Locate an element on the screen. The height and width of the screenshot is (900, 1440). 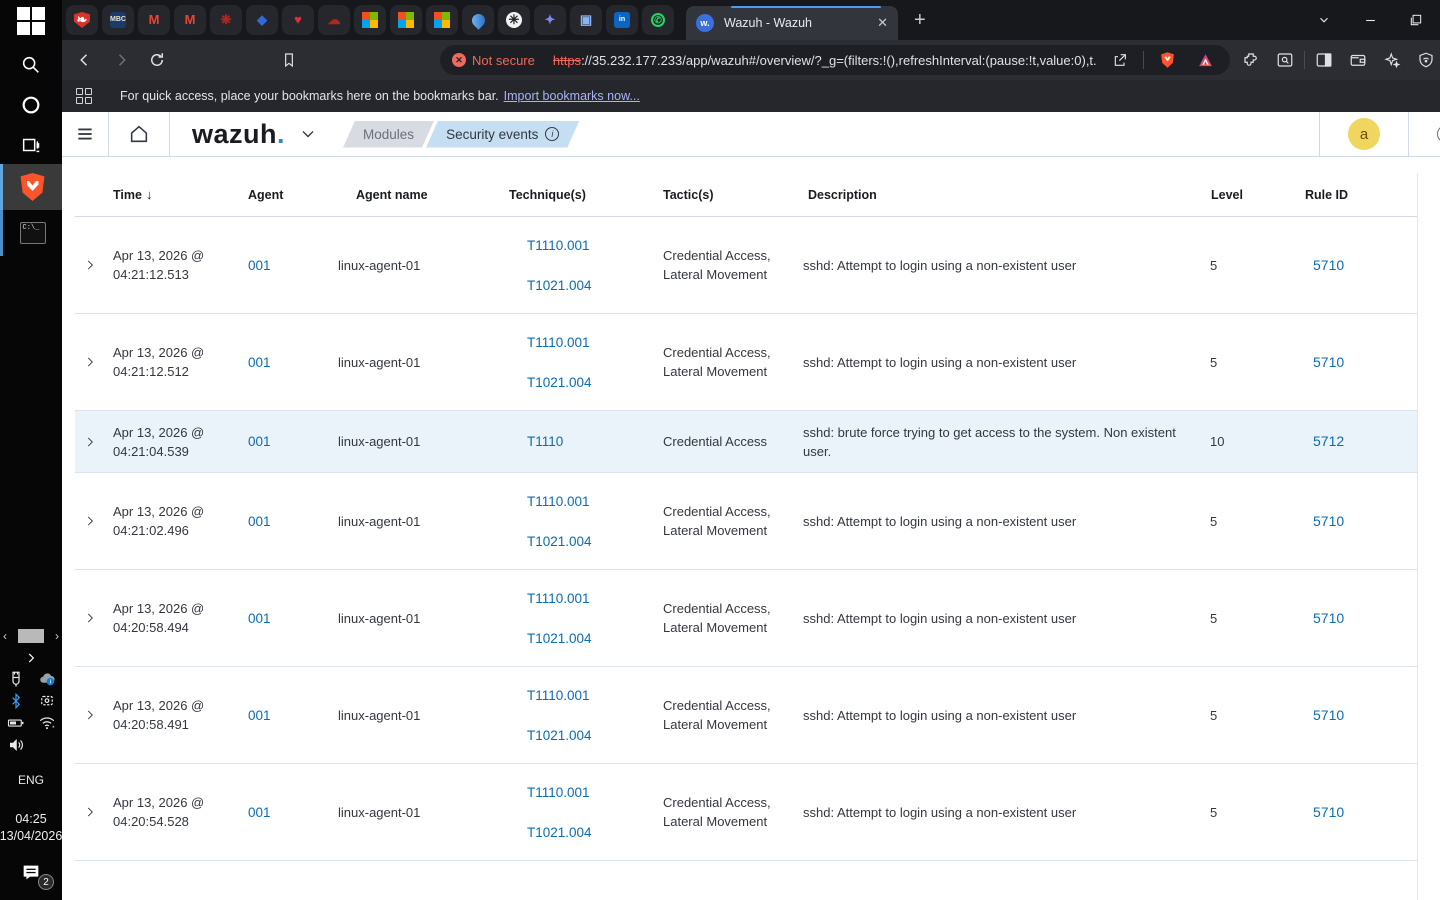
pinned-tab: ☁ is located at coordinates (334, 20).